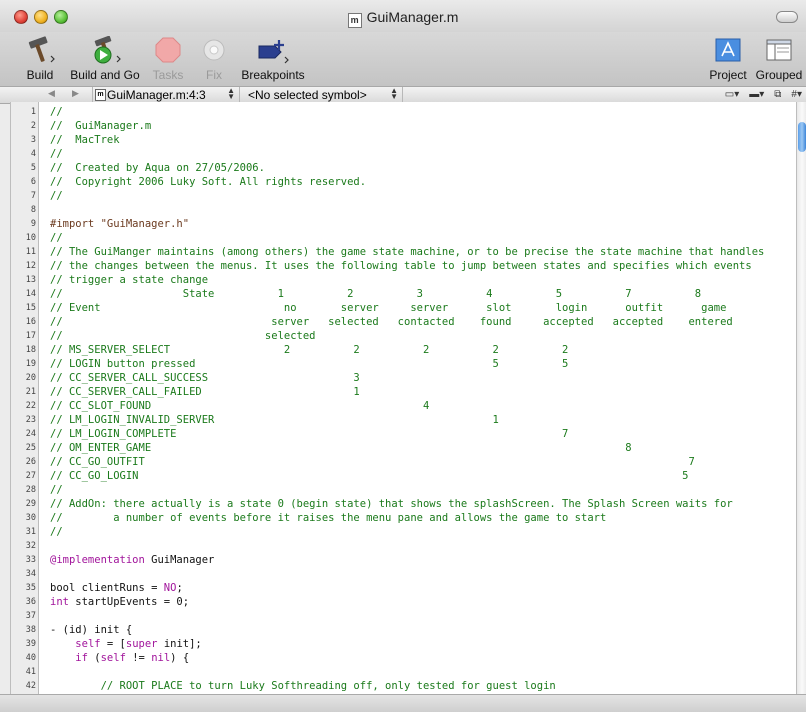  What do you see at coordinates (404, 448) in the screenshot?
I see `code-line: 25 // OM_ENTER_GAME 8` at bounding box center [404, 448].